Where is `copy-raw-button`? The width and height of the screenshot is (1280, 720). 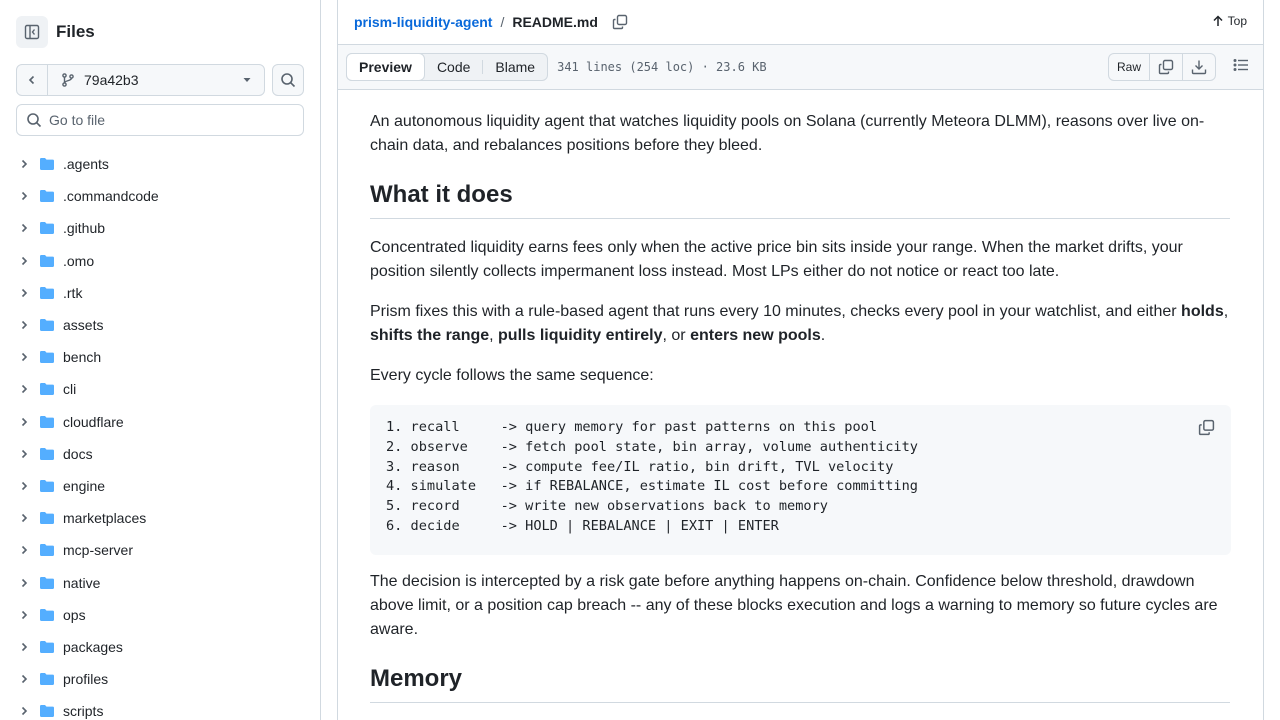 copy-raw-button is located at coordinates (1166, 67).